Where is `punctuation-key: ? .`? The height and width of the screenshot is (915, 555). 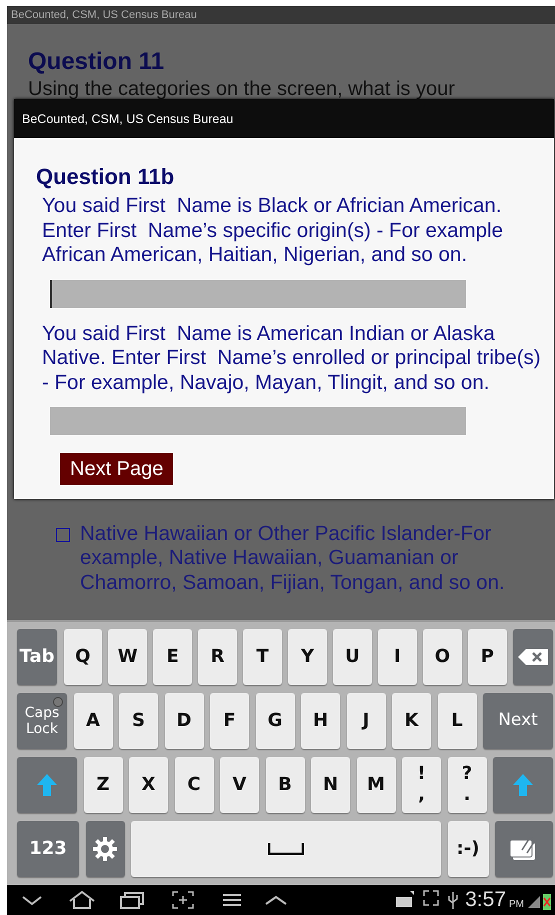
punctuation-key: ? . is located at coordinates (467, 785).